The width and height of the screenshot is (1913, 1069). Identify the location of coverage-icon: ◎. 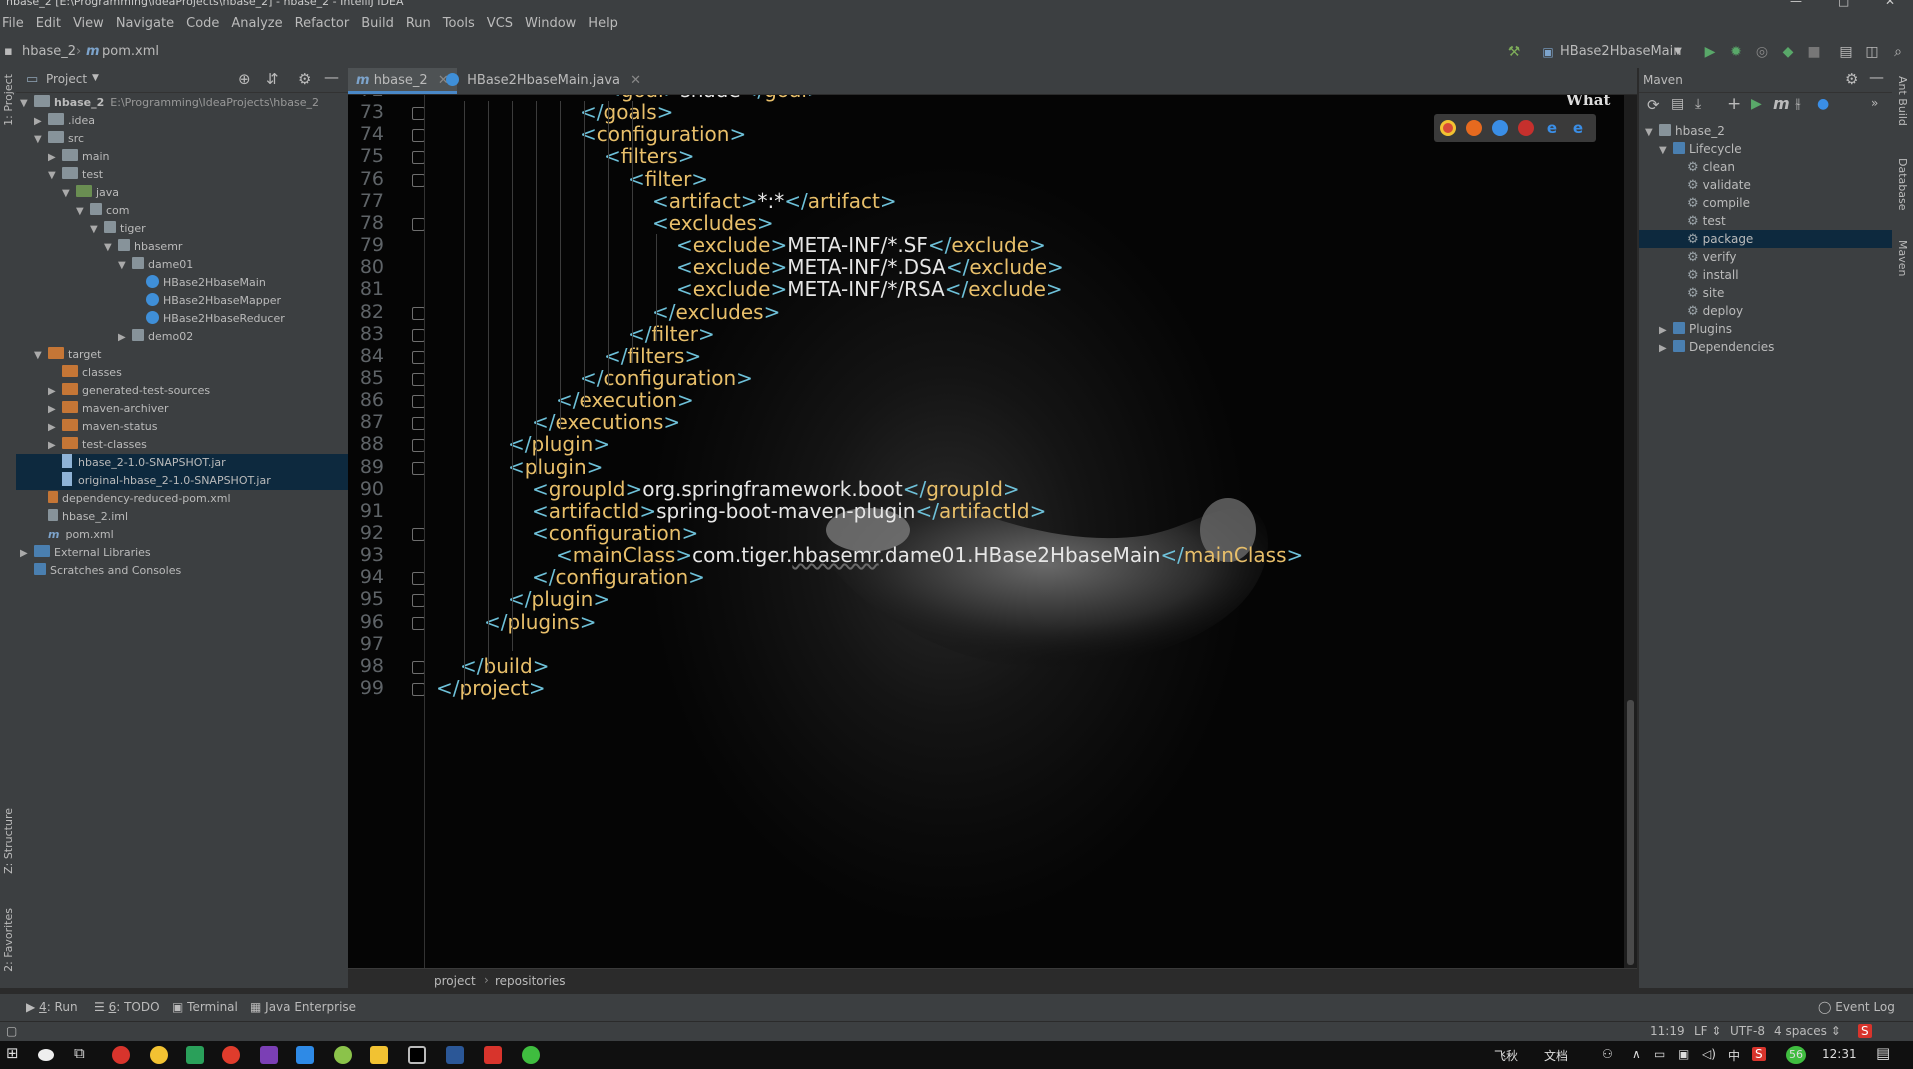
(1762, 52).